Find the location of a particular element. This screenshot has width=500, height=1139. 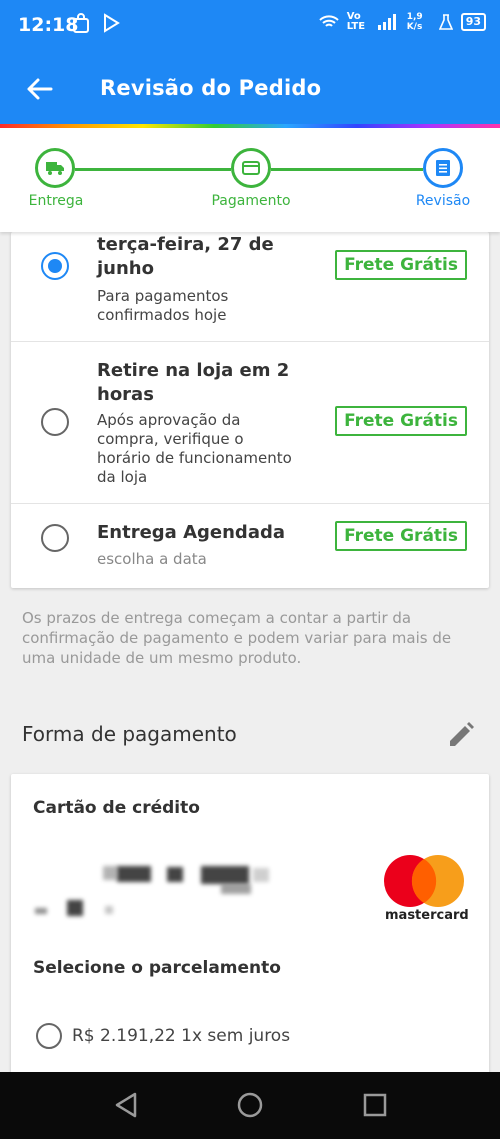

shopping-bag-icon is located at coordinates (81, 23).